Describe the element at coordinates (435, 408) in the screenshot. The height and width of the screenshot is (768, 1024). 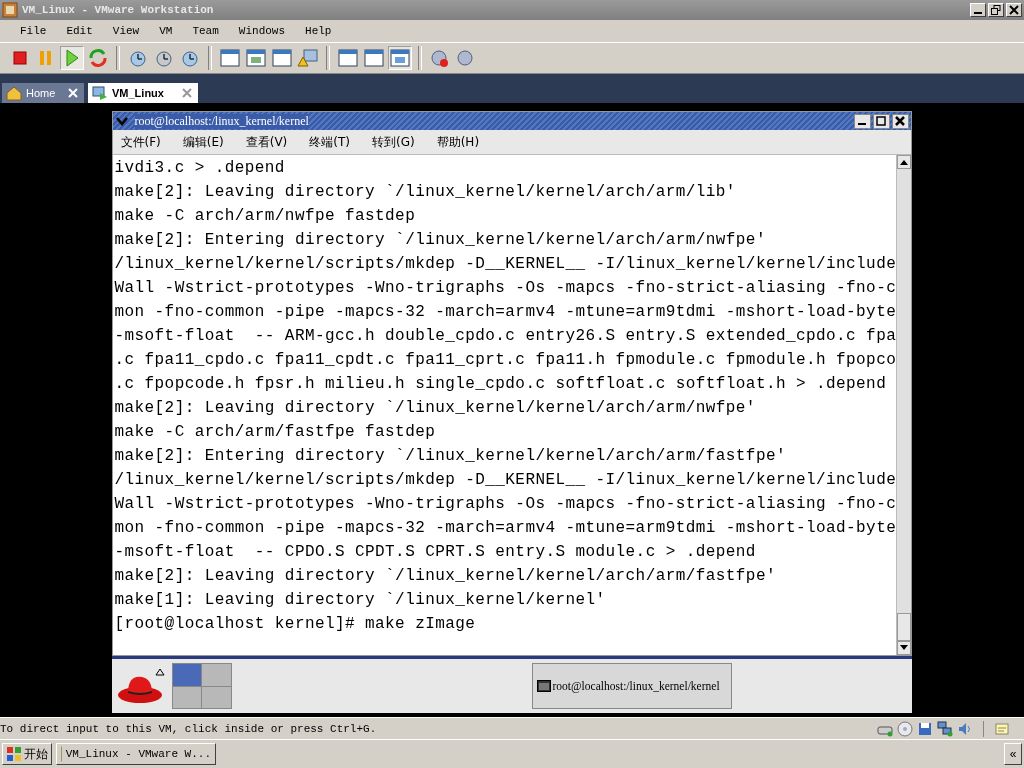
I see `terminal-line: make[2]: Leaving directory `/linux_kernel/kernel/arch/arm/nwfpe'` at that location.